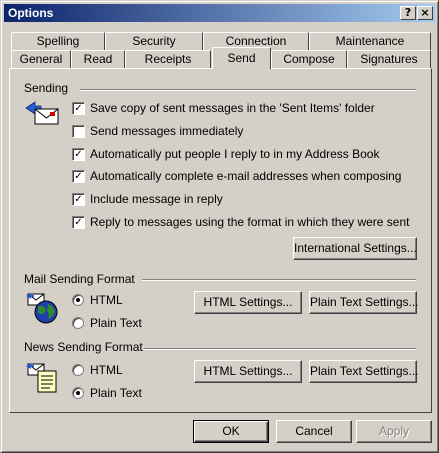 The width and height of the screenshot is (439, 453). Describe the element at coordinates (83, 347) in the screenshot. I see `news-format-group-label: News Sending Format` at that location.